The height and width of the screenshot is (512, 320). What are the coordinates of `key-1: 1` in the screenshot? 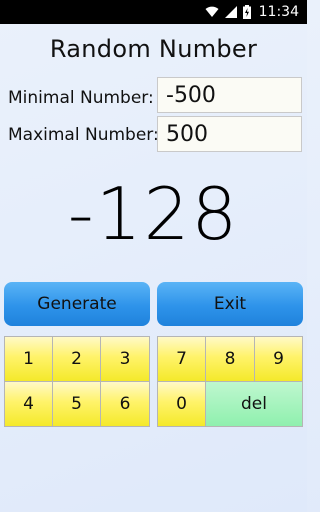 It's located at (28, 359).